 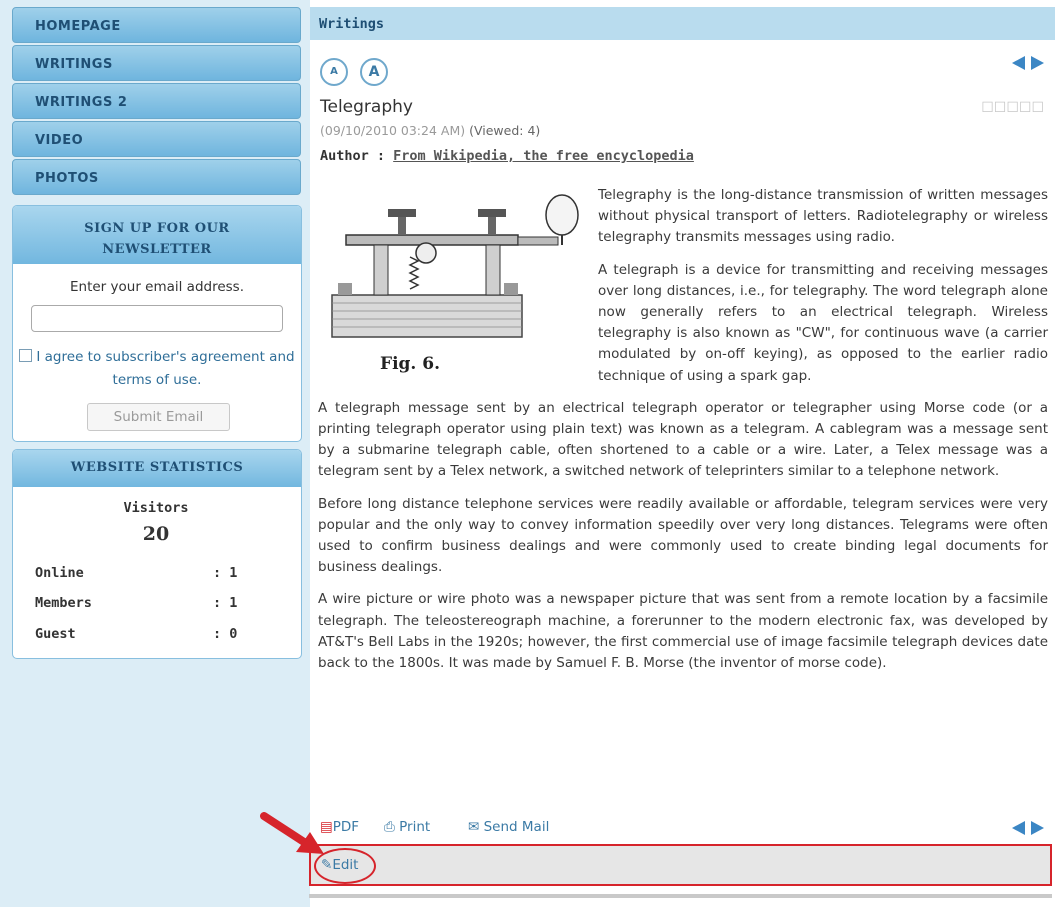 What do you see at coordinates (59, 573) in the screenshot?
I see `stat-label-online: Online` at bounding box center [59, 573].